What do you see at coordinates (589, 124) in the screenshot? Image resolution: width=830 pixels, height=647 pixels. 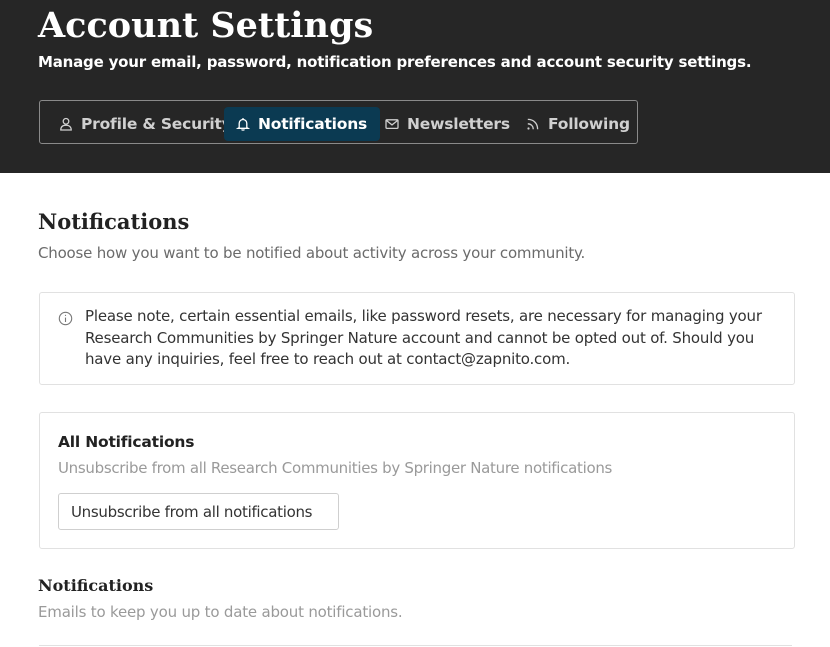 I see `tab-label: Following` at bounding box center [589, 124].